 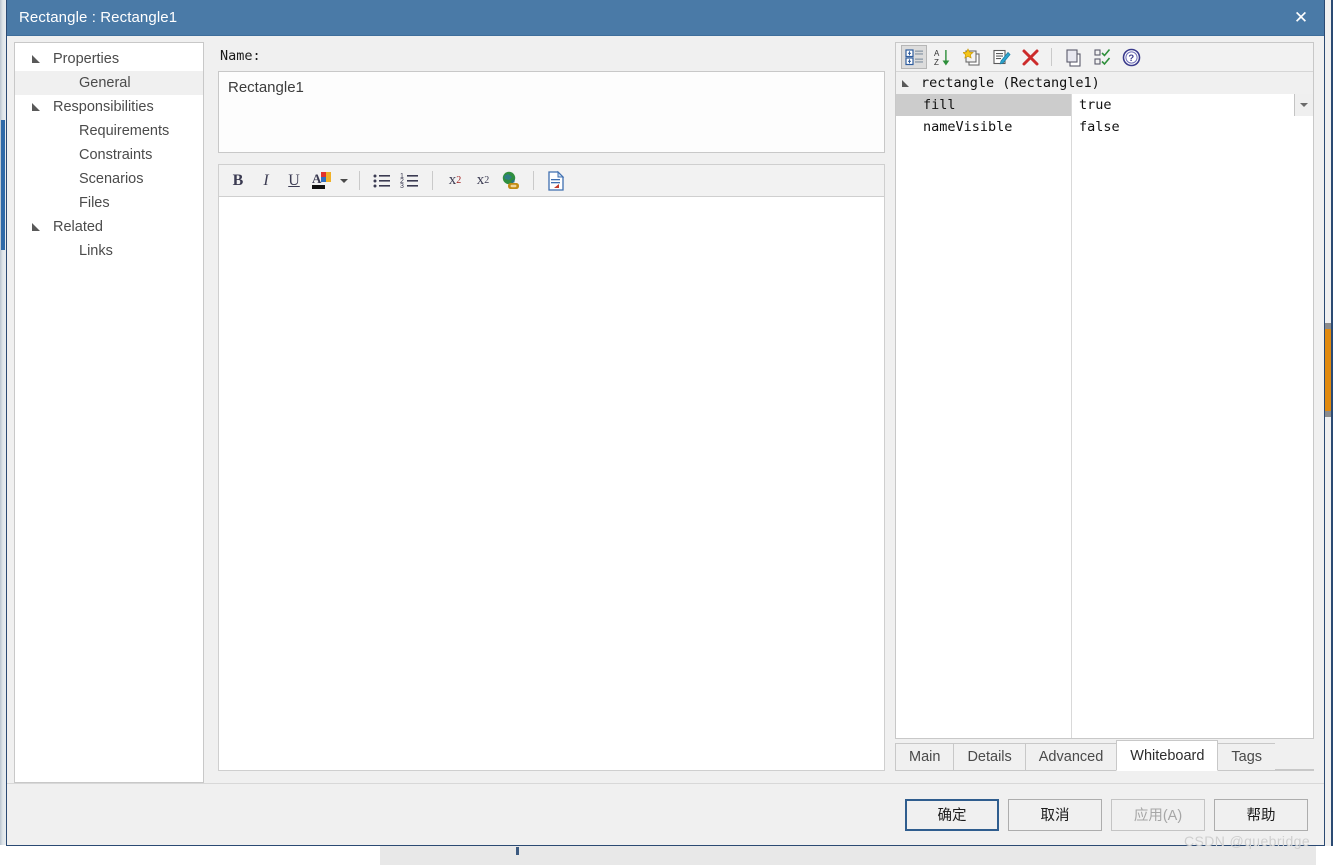 I want to click on background-left-accent-bar, so click(x=3, y=185).